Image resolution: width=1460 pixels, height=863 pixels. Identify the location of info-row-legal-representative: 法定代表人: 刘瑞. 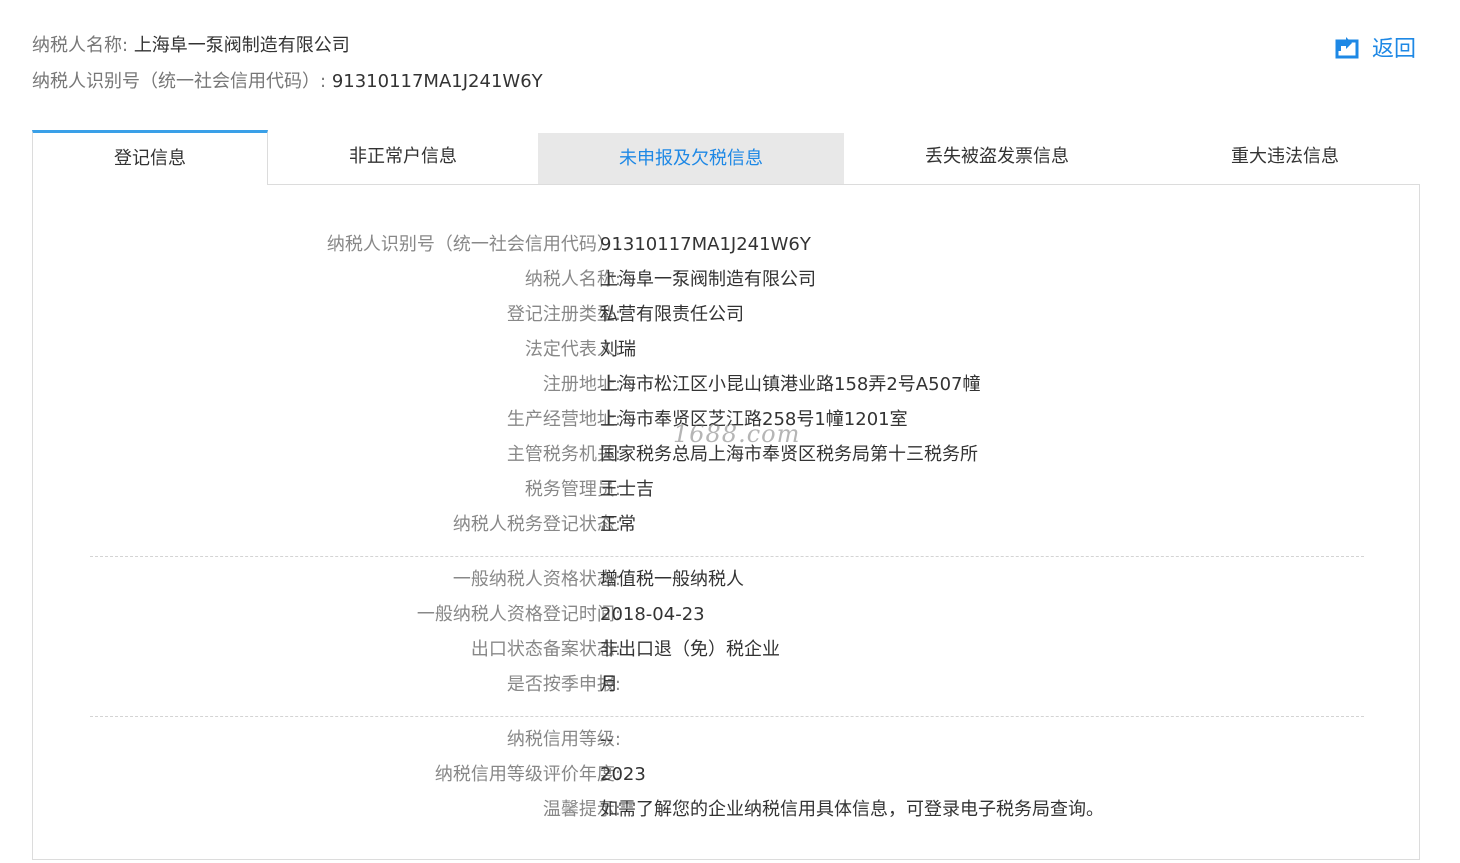
(726, 350).